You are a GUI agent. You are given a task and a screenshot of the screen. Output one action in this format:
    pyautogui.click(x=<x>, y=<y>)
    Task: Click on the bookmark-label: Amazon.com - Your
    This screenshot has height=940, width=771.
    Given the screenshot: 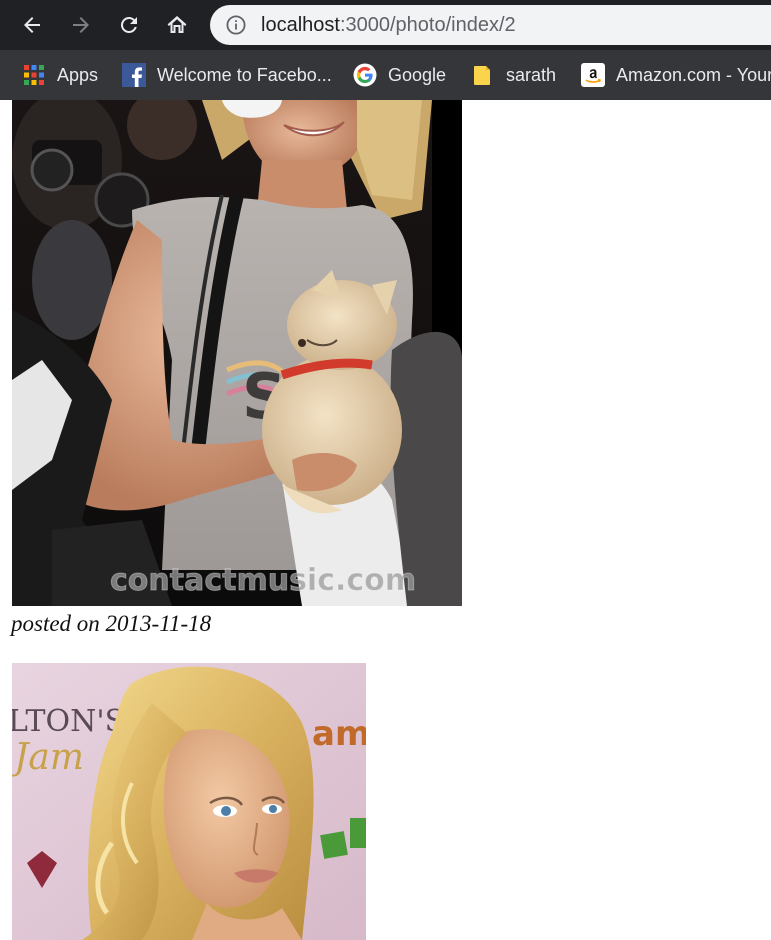 What is the action you would take?
    pyautogui.click(x=693, y=74)
    